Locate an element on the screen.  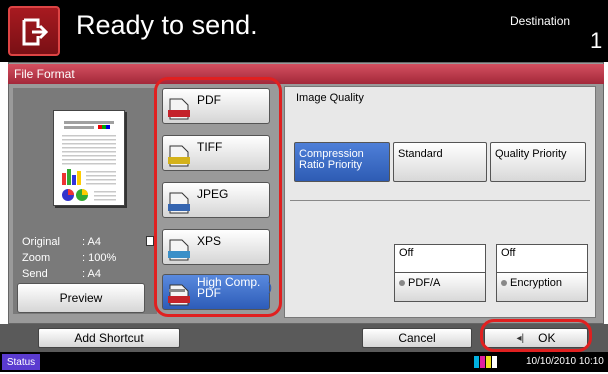
ok-highlight-outline is located at coordinates (536, 335).